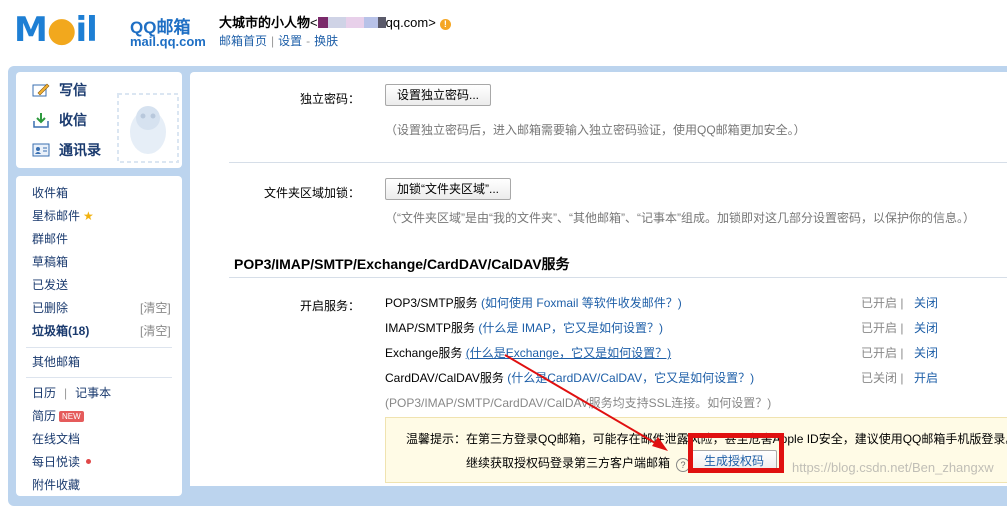  I want to click on email-open: <, so click(314, 22).